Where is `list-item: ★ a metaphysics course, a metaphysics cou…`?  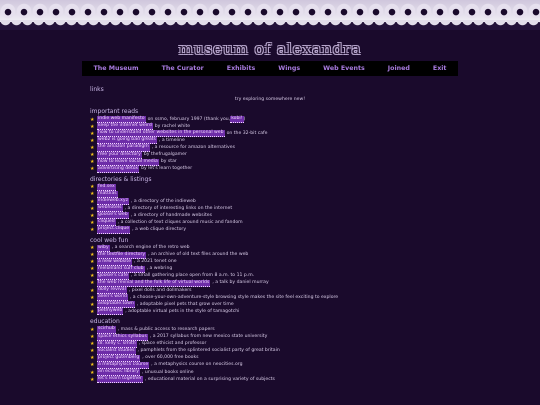
list-item: ★ a metaphysics course, a metaphysics cou… is located at coordinates (270, 365).